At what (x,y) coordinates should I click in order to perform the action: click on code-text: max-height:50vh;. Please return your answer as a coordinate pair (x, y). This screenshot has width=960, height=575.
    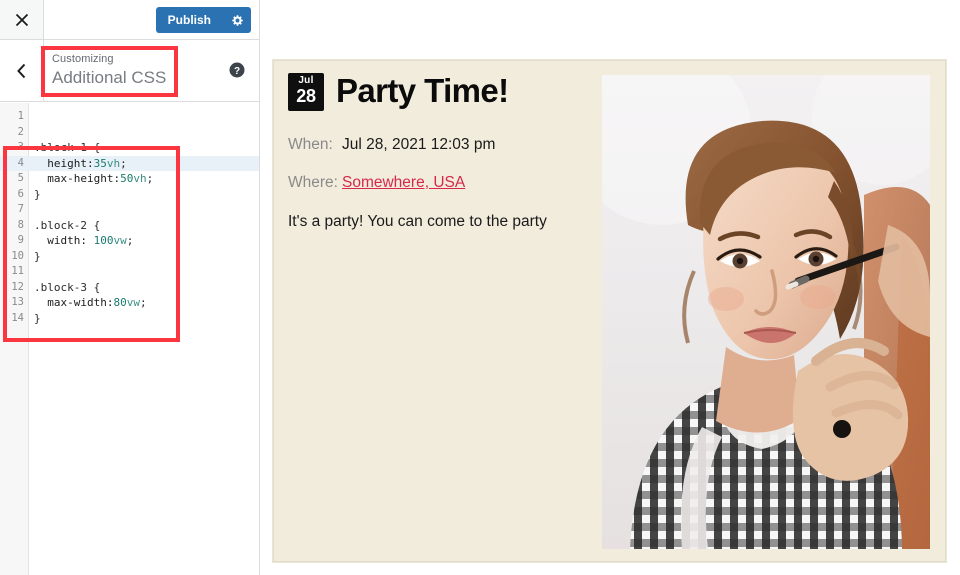
    Looking at the image, I should click on (94, 178).